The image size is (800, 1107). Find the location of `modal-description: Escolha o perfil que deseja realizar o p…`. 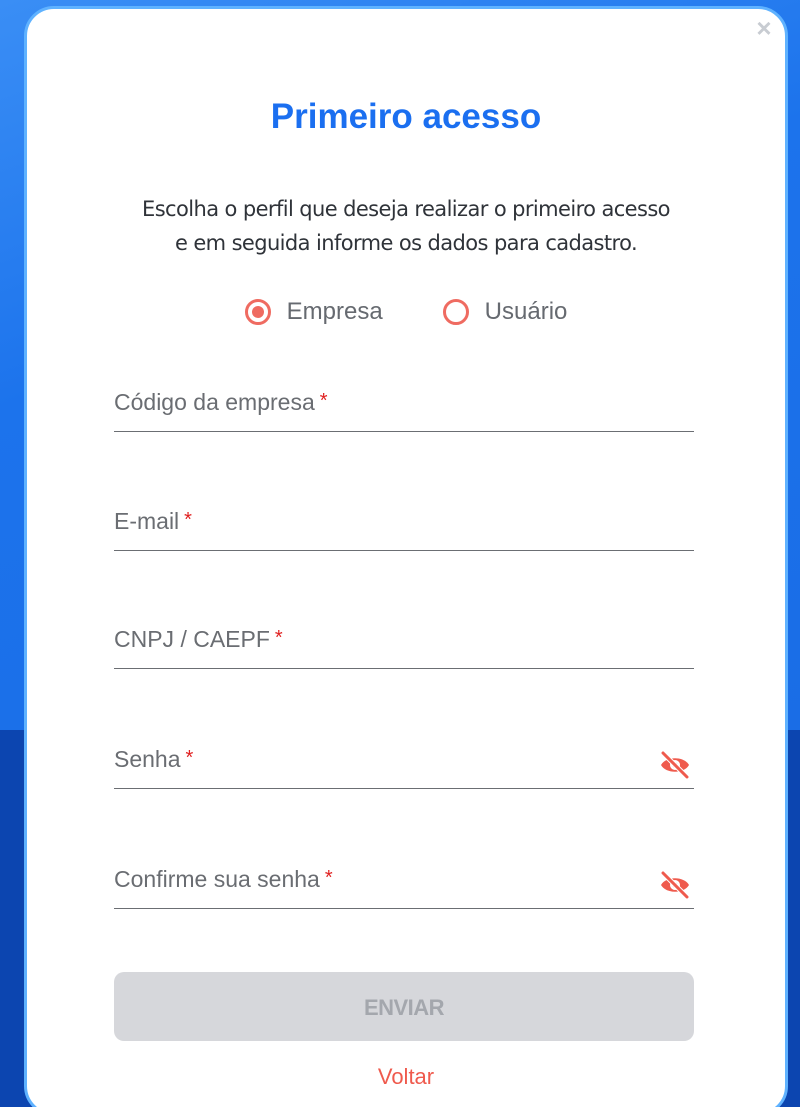

modal-description: Escolha o perfil que deseja realizar o p… is located at coordinates (406, 226).